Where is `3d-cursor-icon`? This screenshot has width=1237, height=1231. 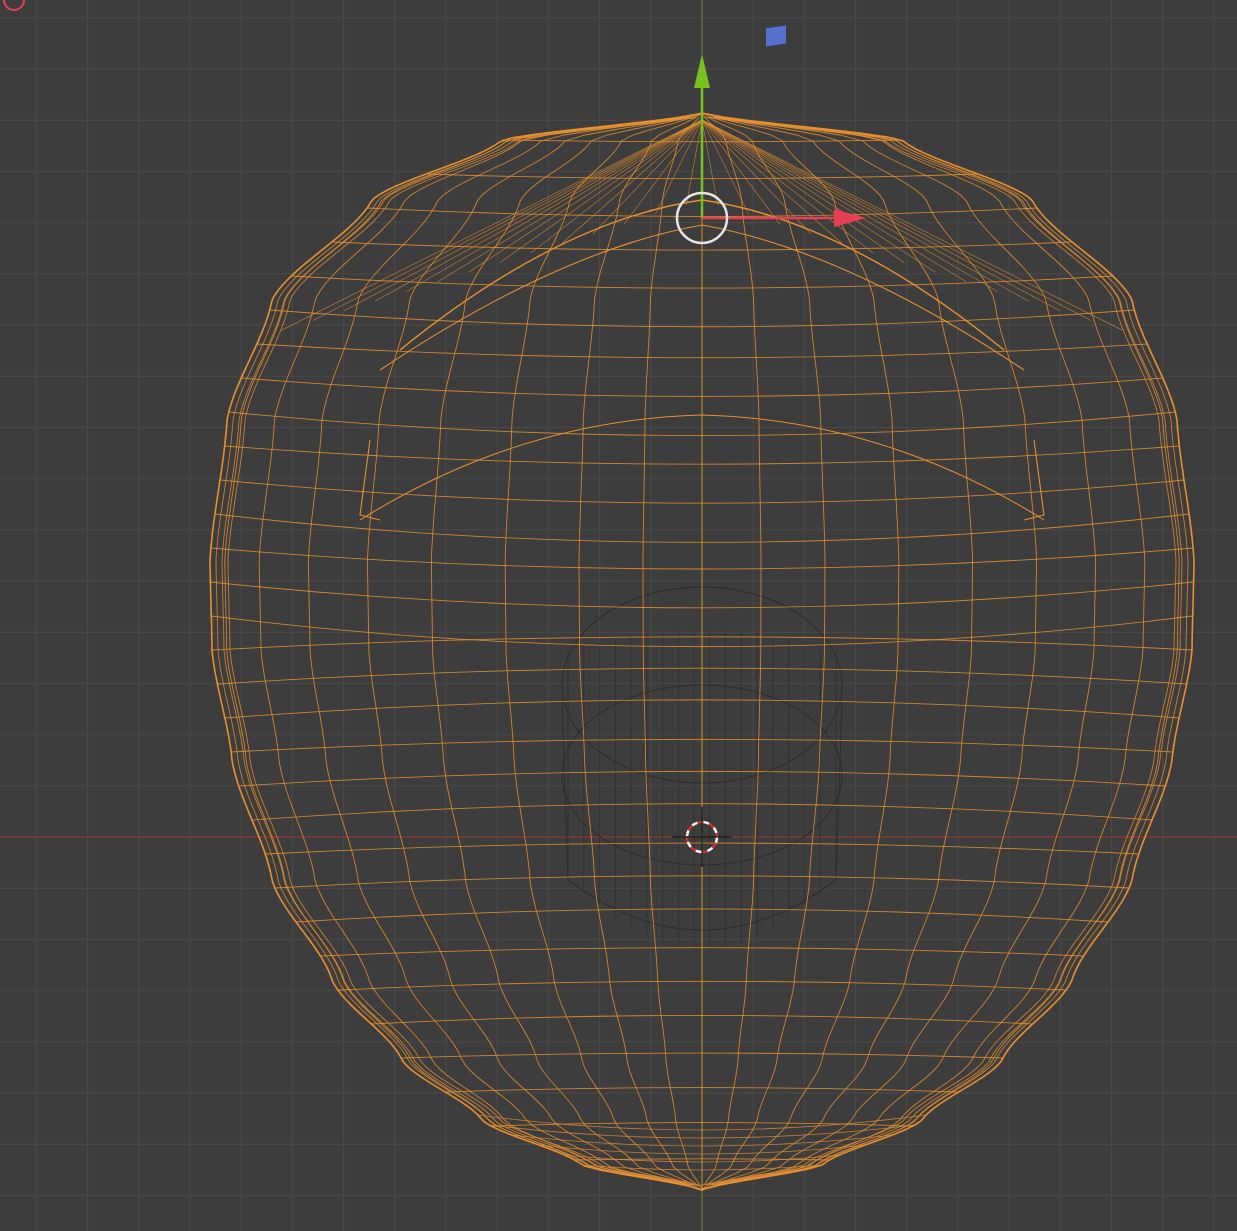 3d-cursor-icon is located at coordinates (702, 837).